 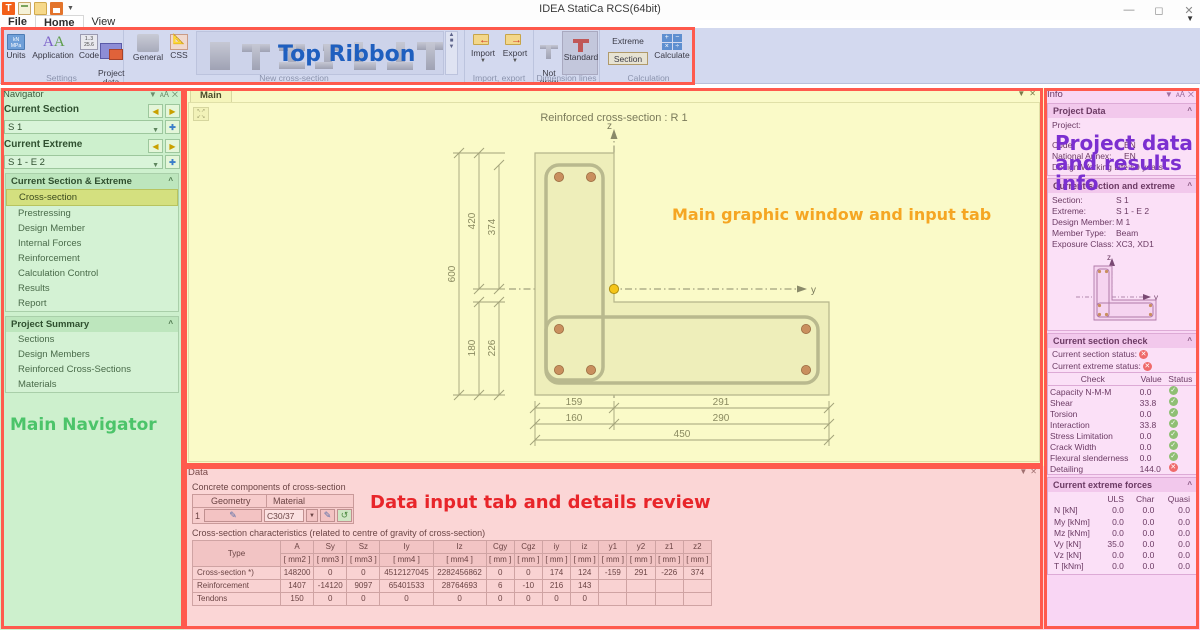 I want to click on concrete-index-header, so click(x=199, y=501).